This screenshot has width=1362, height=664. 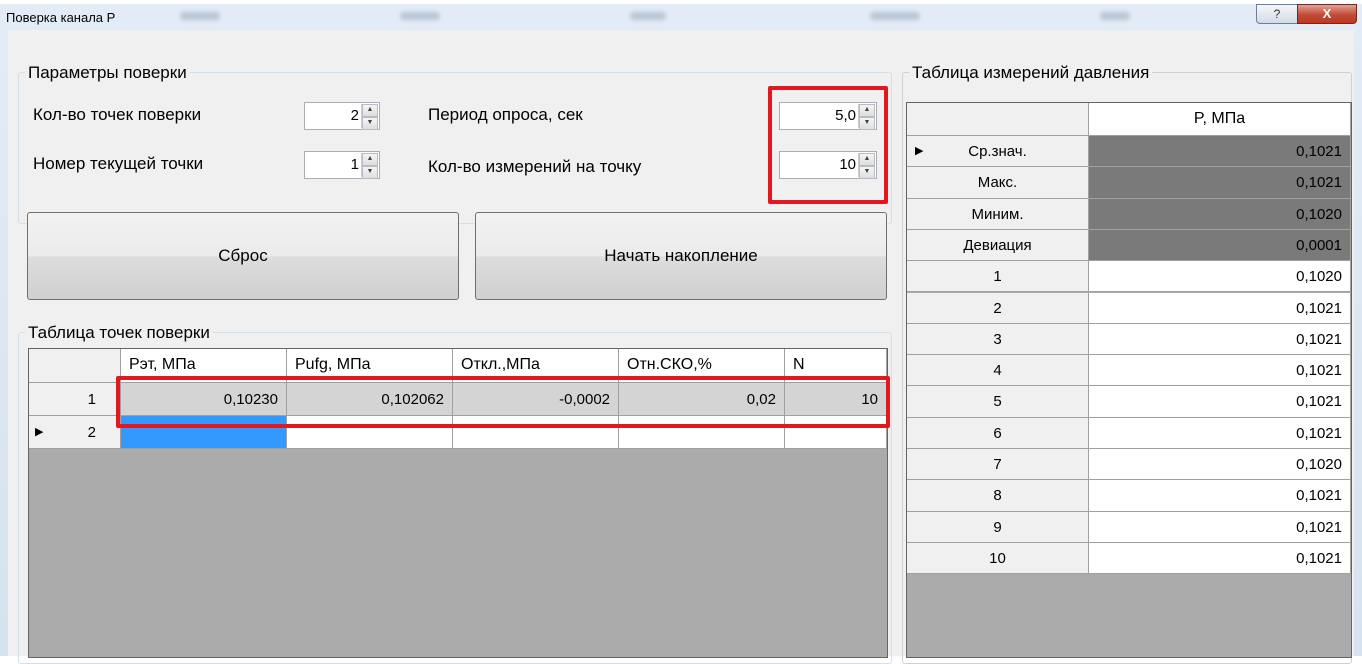 I want to click on row-header: 2, so click(x=998, y=308).